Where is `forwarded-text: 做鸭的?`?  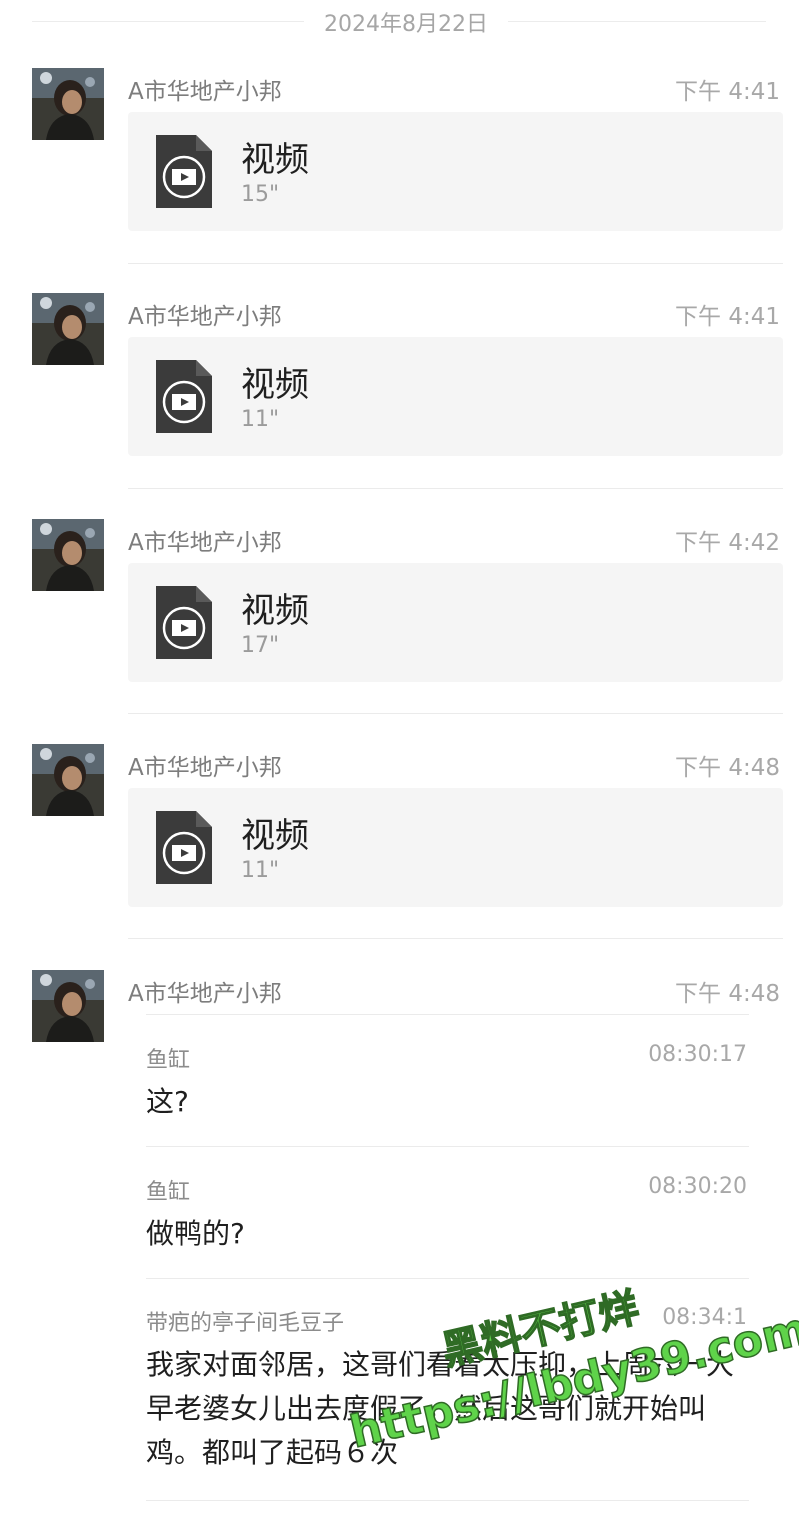 forwarded-text: 做鸭的? is located at coordinates (195, 1233).